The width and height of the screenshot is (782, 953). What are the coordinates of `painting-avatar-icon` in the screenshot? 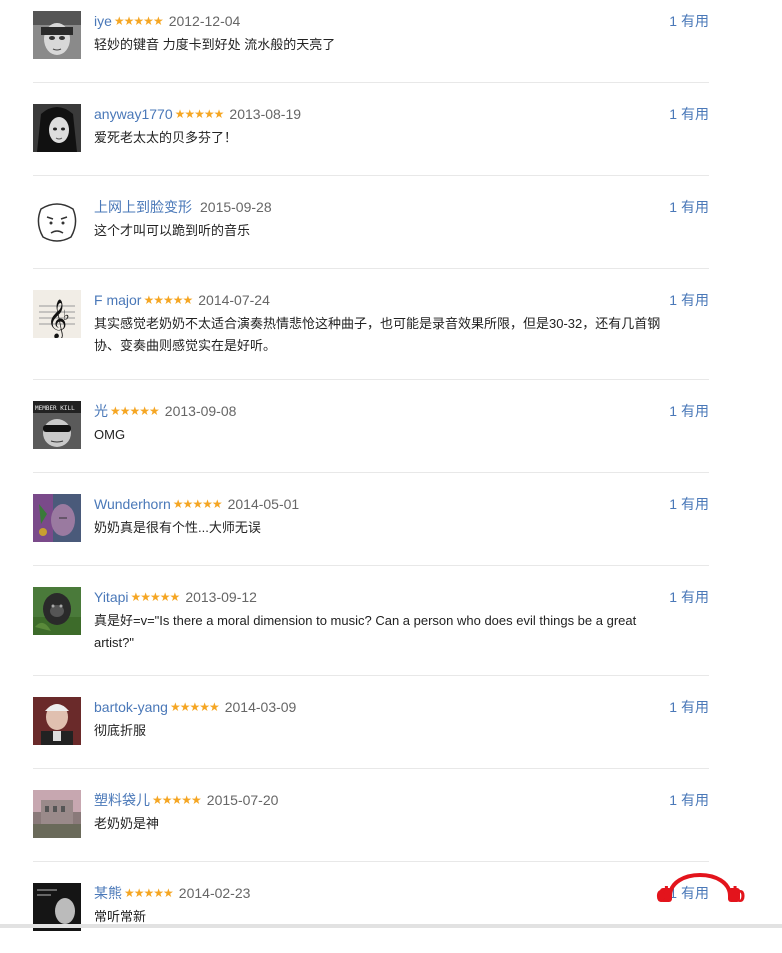 It's located at (57, 518).